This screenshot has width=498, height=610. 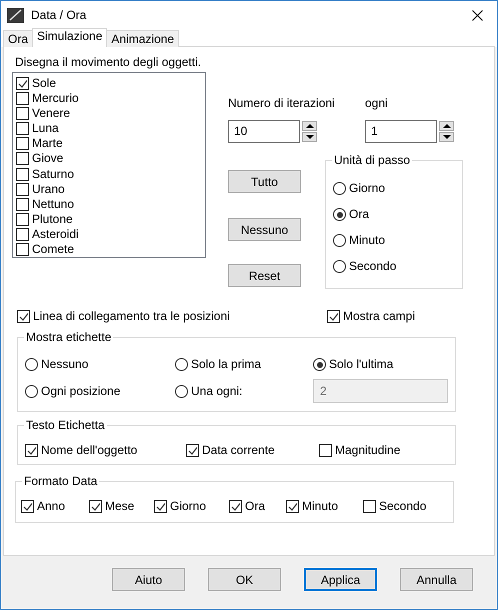 What do you see at coordinates (367, 450) in the screenshot?
I see `checkbox-label: Magnitudine` at bounding box center [367, 450].